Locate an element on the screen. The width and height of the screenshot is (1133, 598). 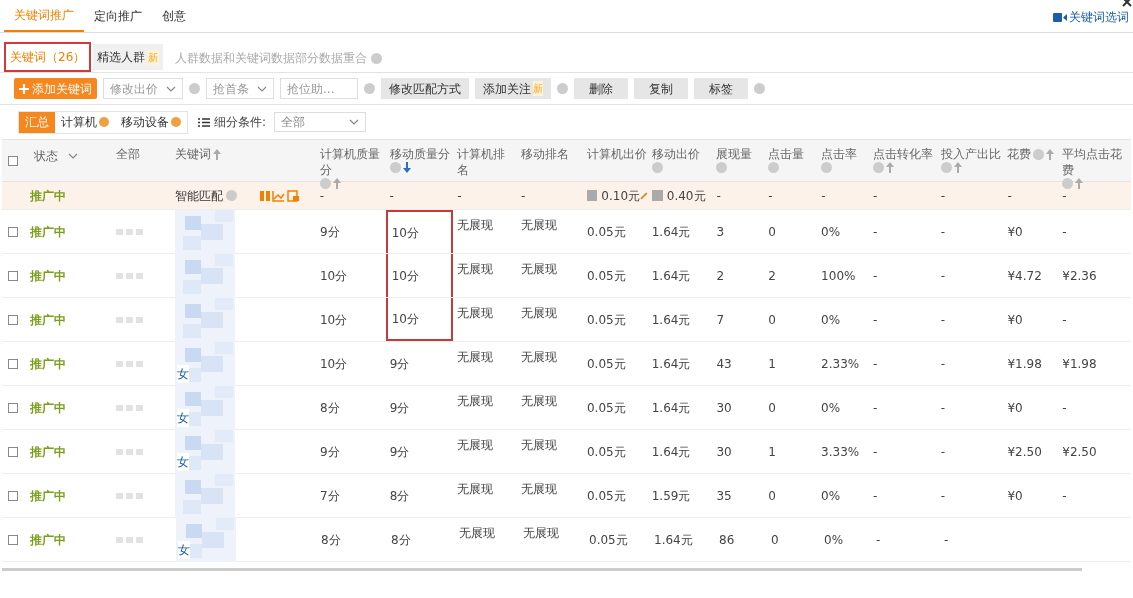
column-header: 移动排名 is located at coordinates (545, 154).